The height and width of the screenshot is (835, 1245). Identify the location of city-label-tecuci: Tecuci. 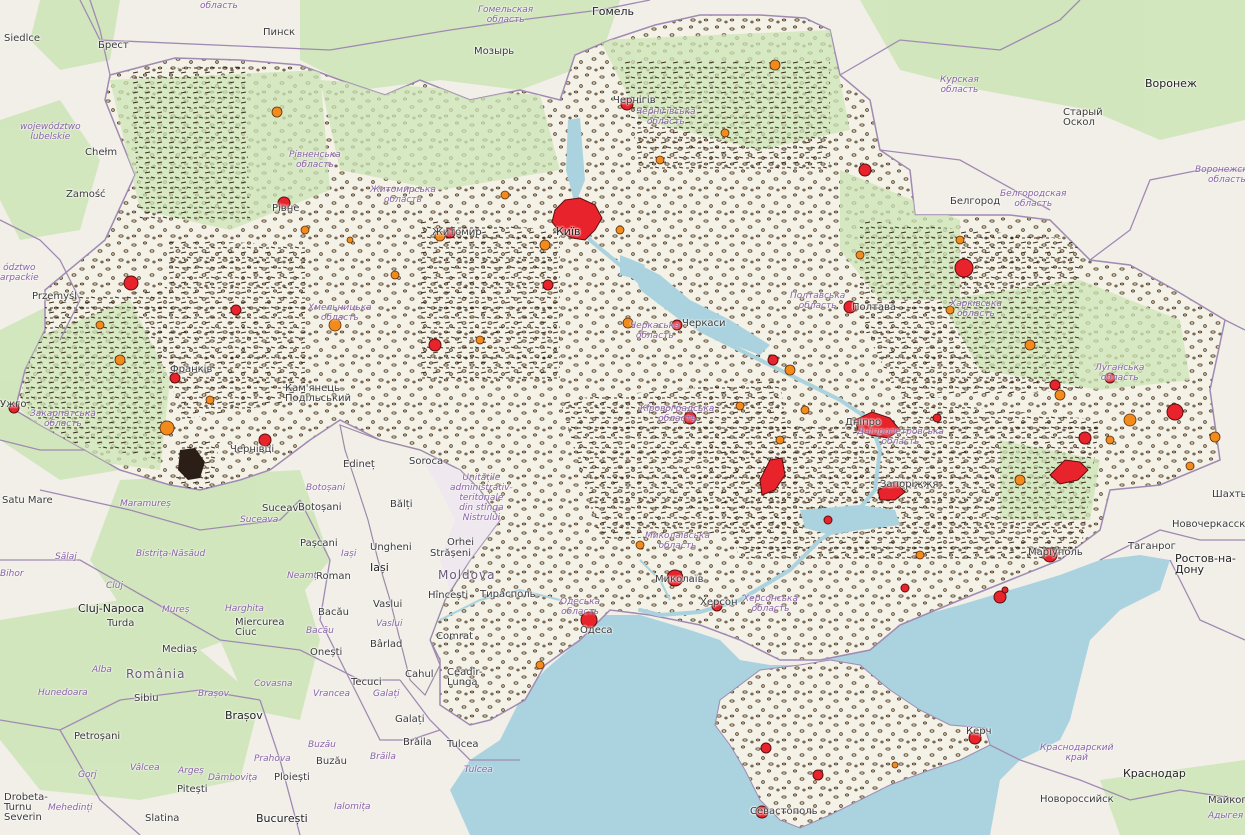
(366, 682).